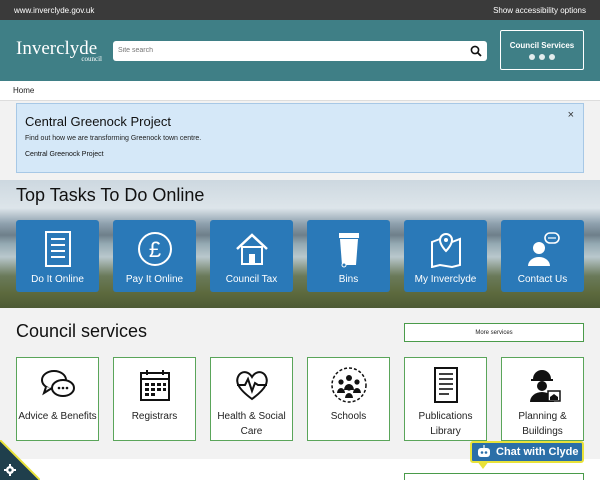 Image resolution: width=600 pixels, height=480 pixels. I want to click on service-label: Registrars, so click(154, 416).